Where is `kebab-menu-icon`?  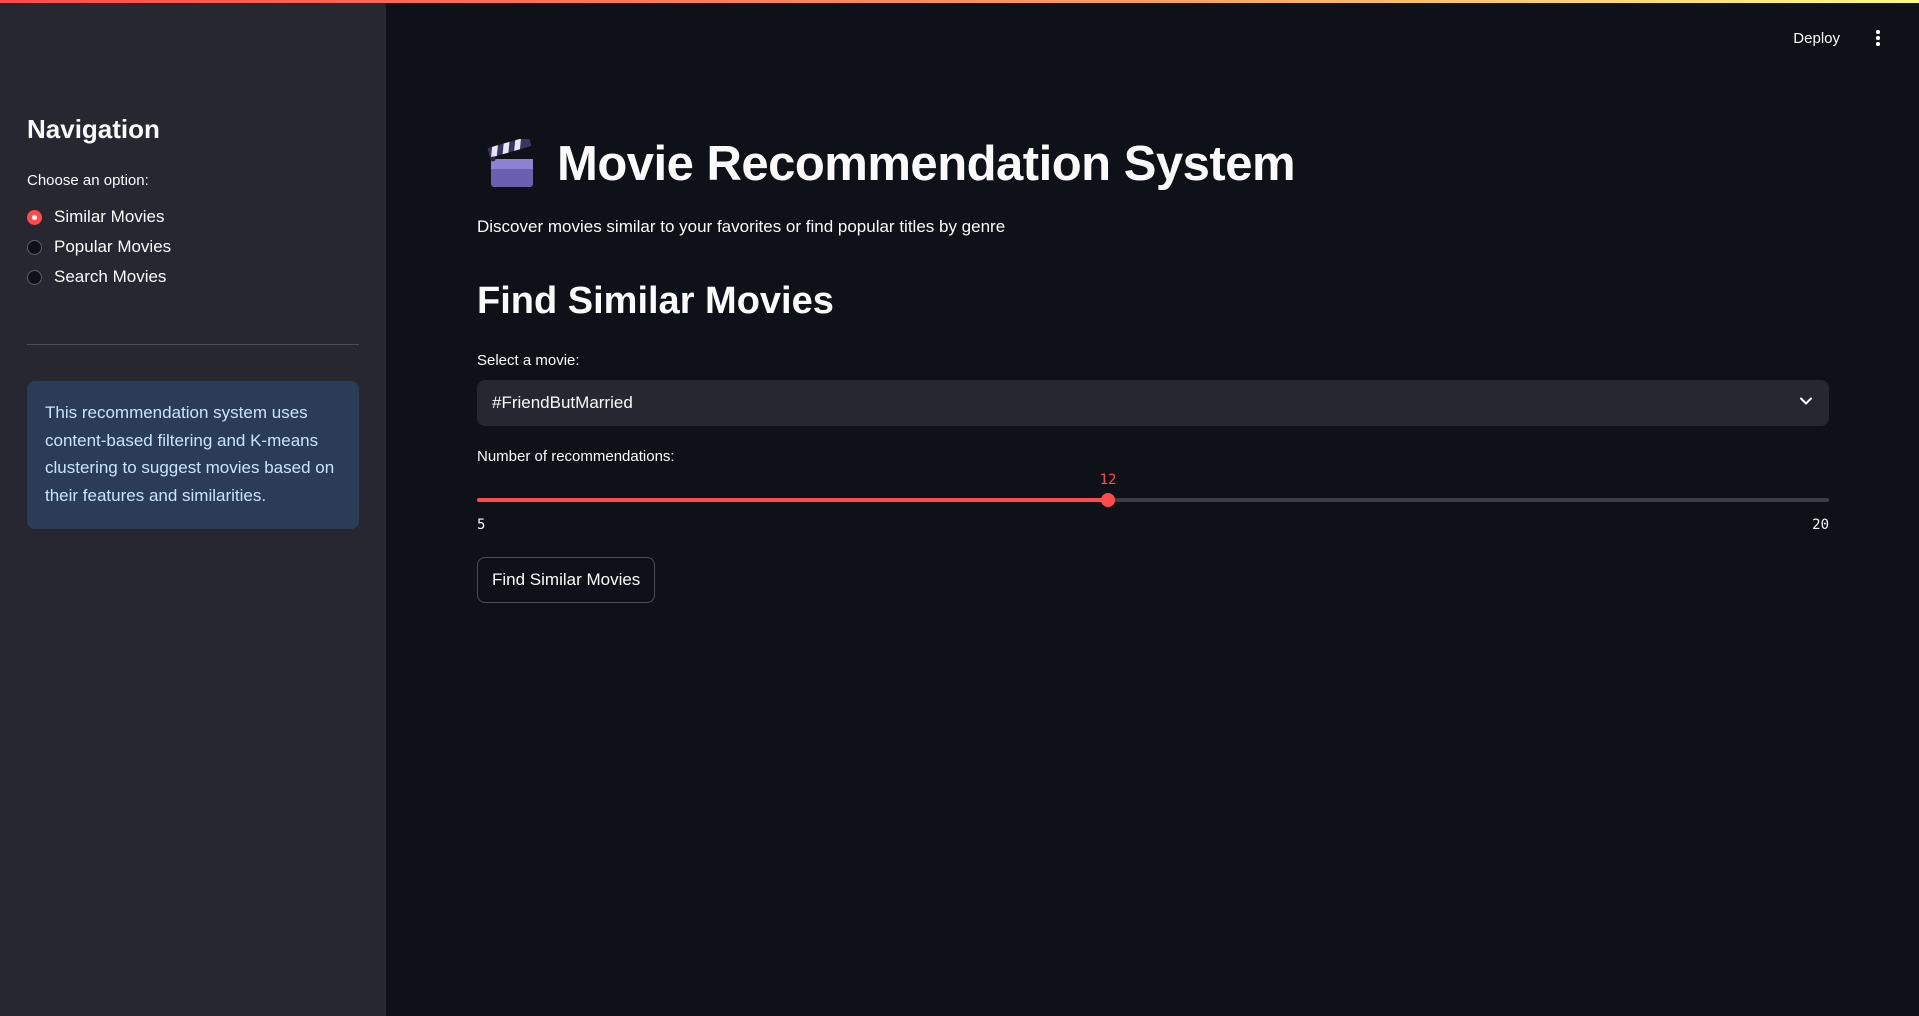 kebab-menu-icon is located at coordinates (1878, 38).